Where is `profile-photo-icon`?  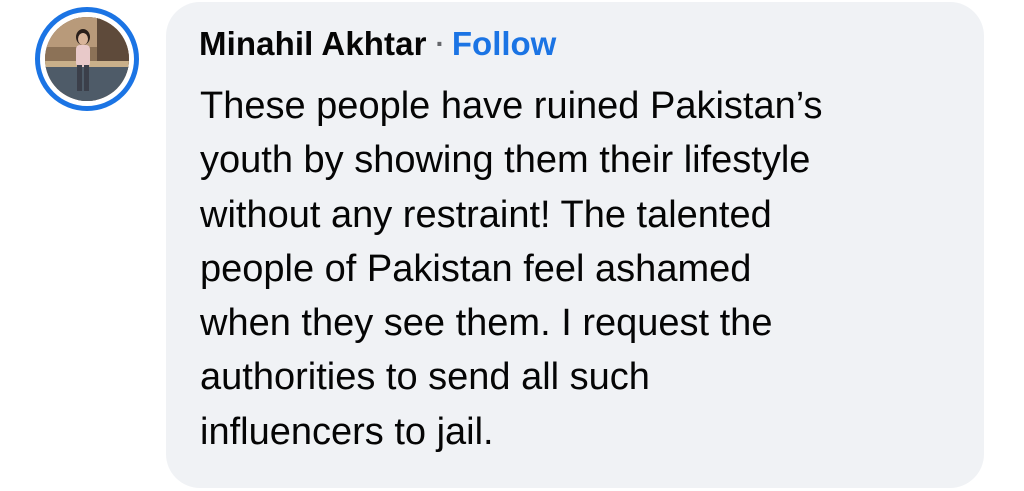 profile-photo-icon is located at coordinates (87, 59).